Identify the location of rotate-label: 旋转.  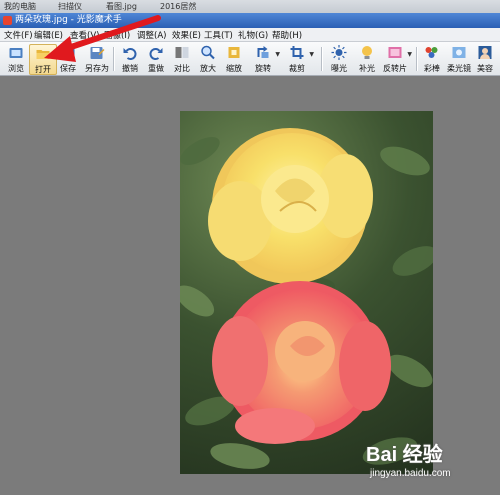
(263, 68).